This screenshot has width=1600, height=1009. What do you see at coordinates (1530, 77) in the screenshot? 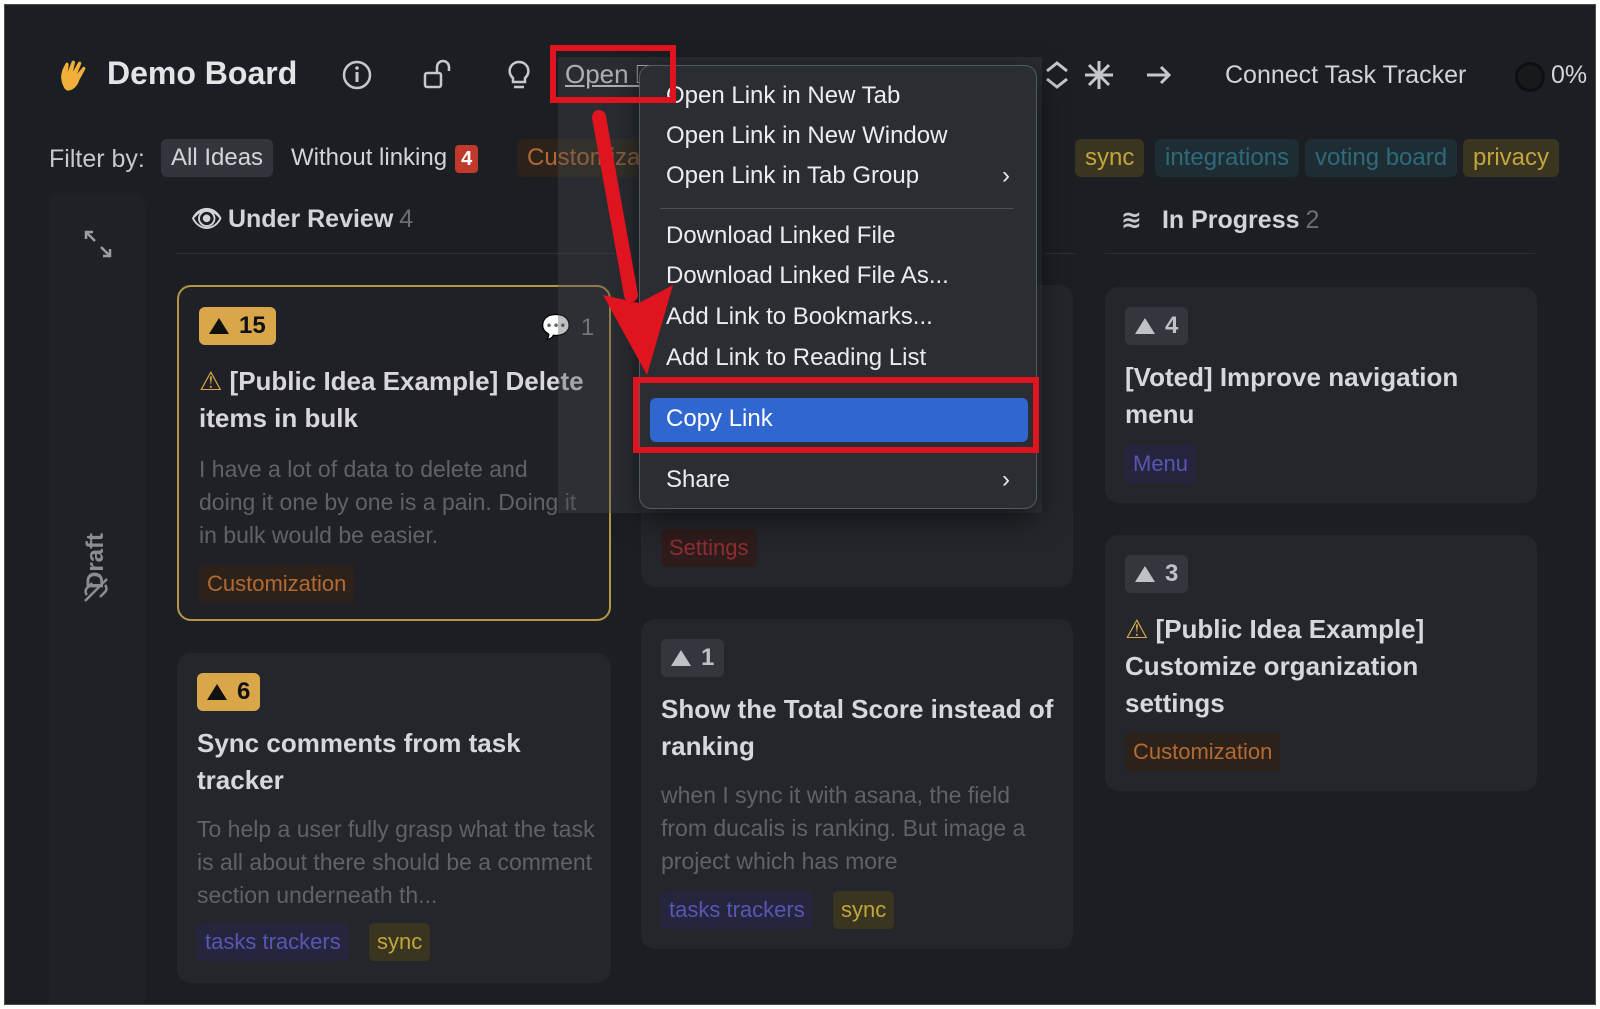
I see `progress-ring` at bounding box center [1530, 77].